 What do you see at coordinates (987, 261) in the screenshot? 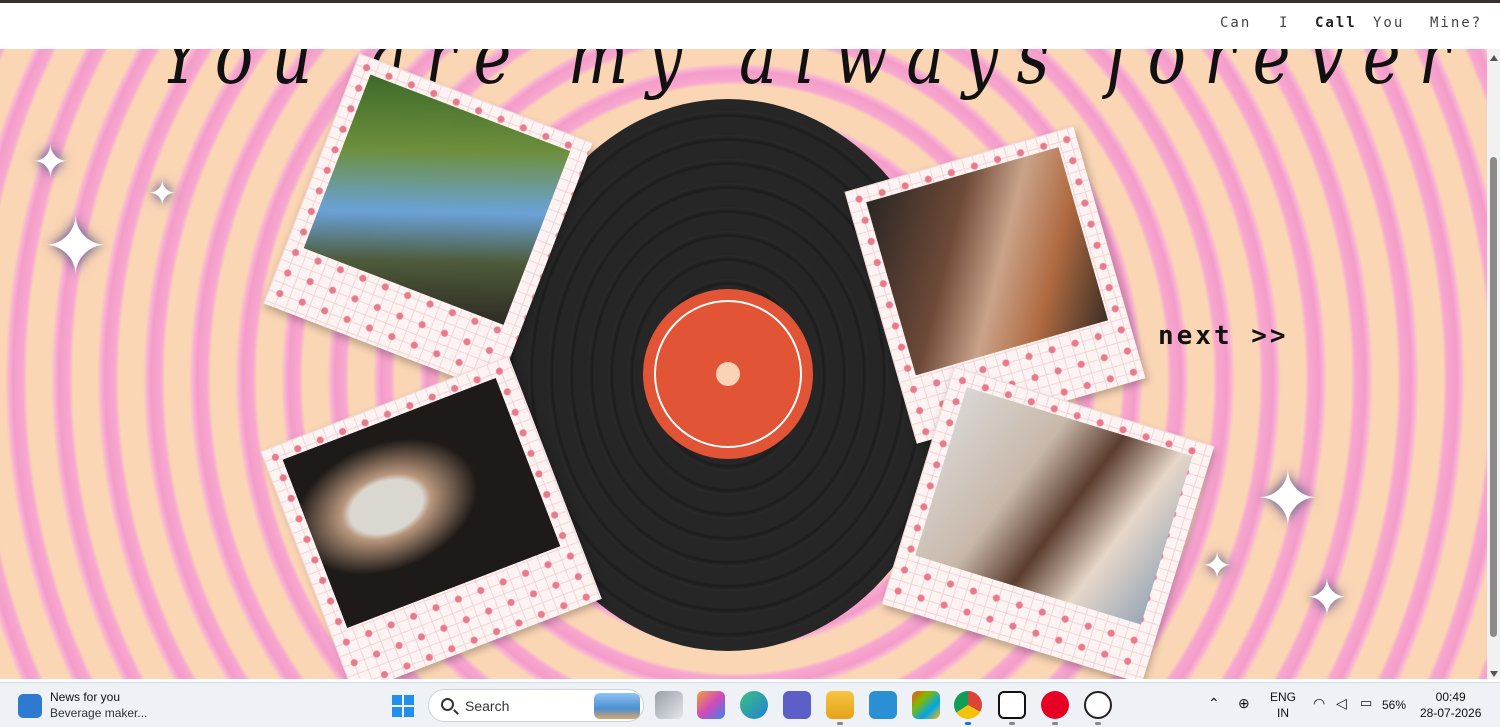
I see `photo-couple-closeup` at bounding box center [987, 261].